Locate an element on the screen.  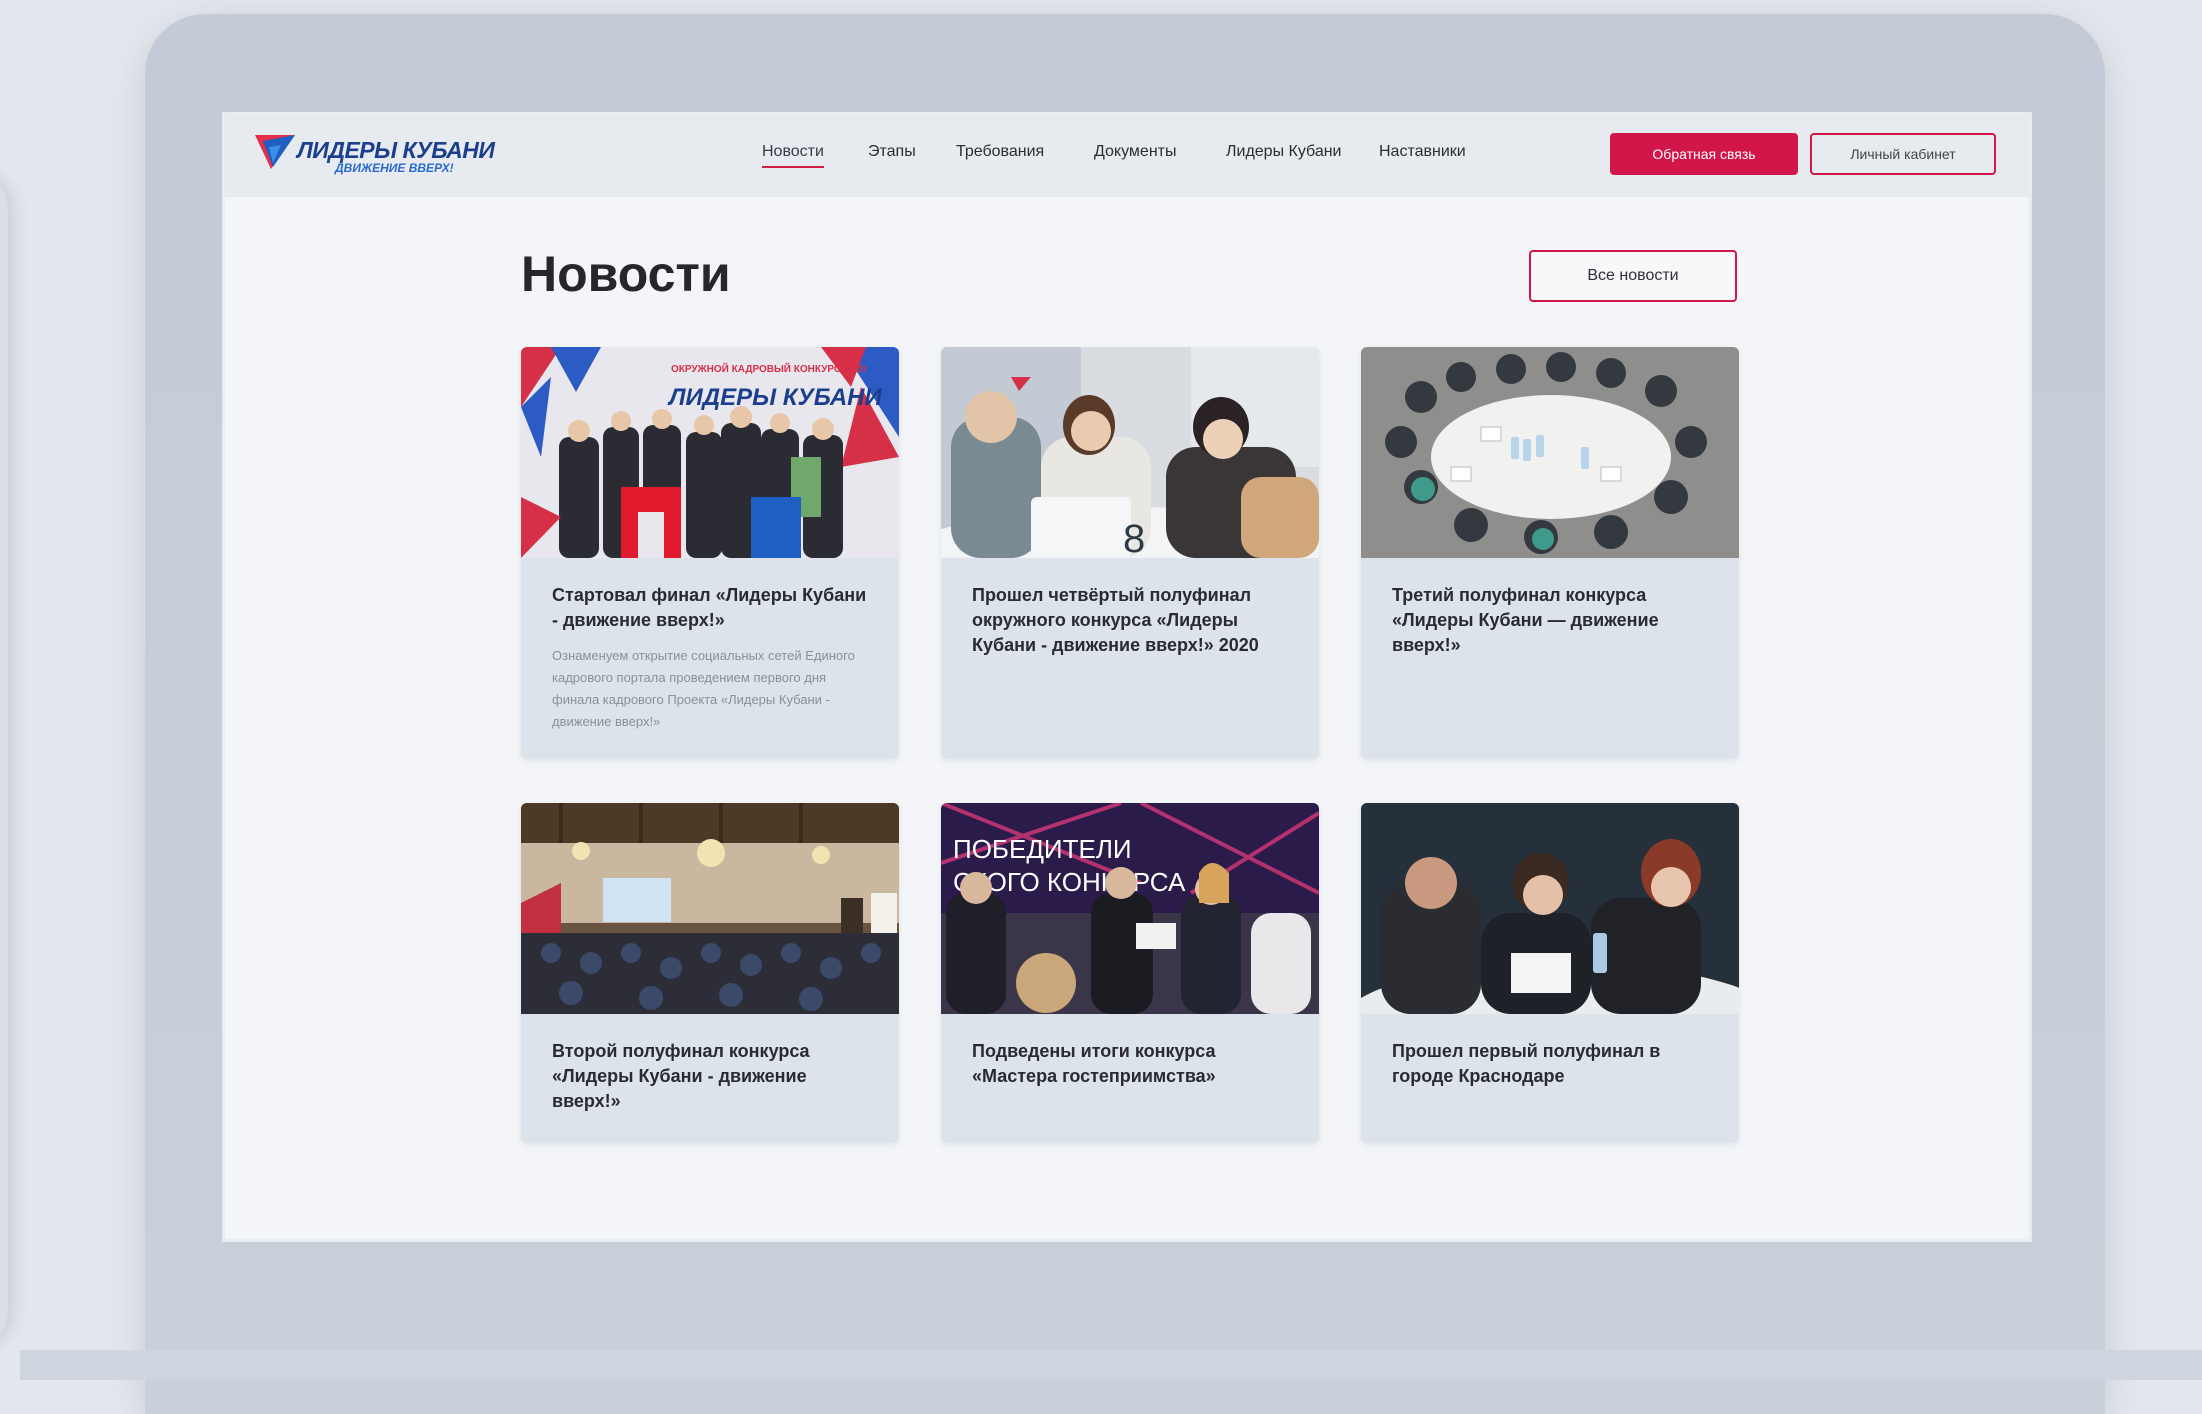
page-title: Новости is located at coordinates (626, 274).